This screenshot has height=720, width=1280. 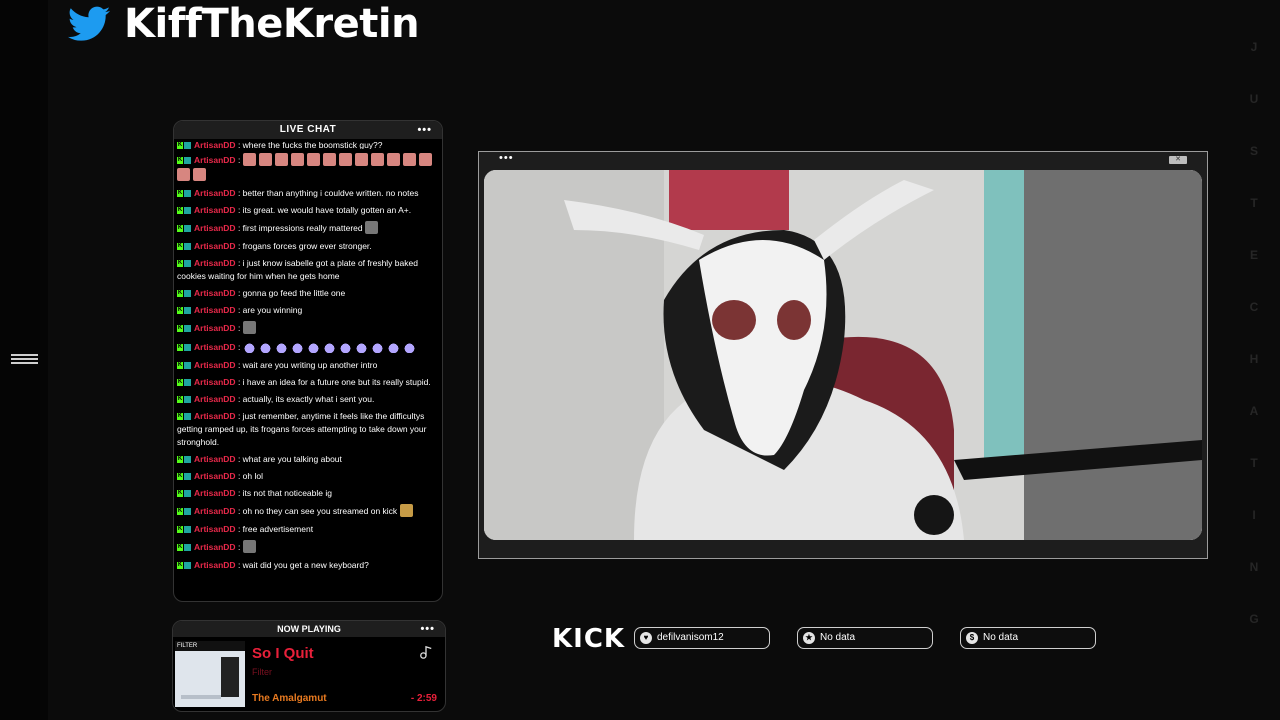 I want to click on chat-header: LIVE CHAT •••, so click(x=308, y=130).